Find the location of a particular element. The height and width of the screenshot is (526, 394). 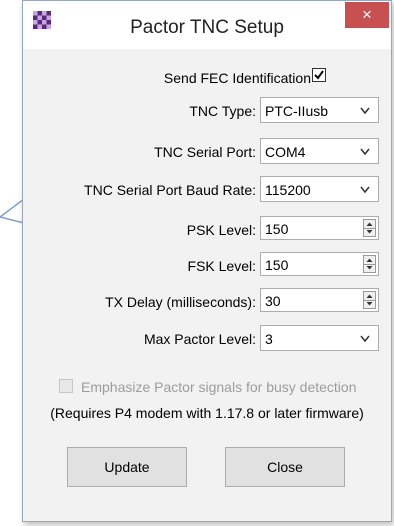

psk-level-stepper is located at coordinates (369, 228).